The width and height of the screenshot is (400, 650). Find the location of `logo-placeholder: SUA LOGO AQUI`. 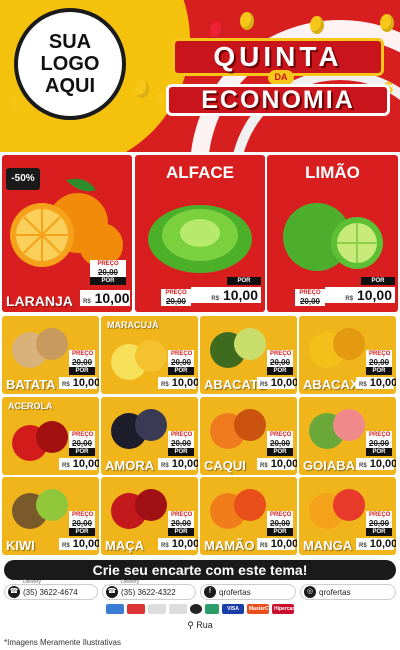

logo-placeholder: SUA LOGO AQUI is located at coordinates (70, 64).